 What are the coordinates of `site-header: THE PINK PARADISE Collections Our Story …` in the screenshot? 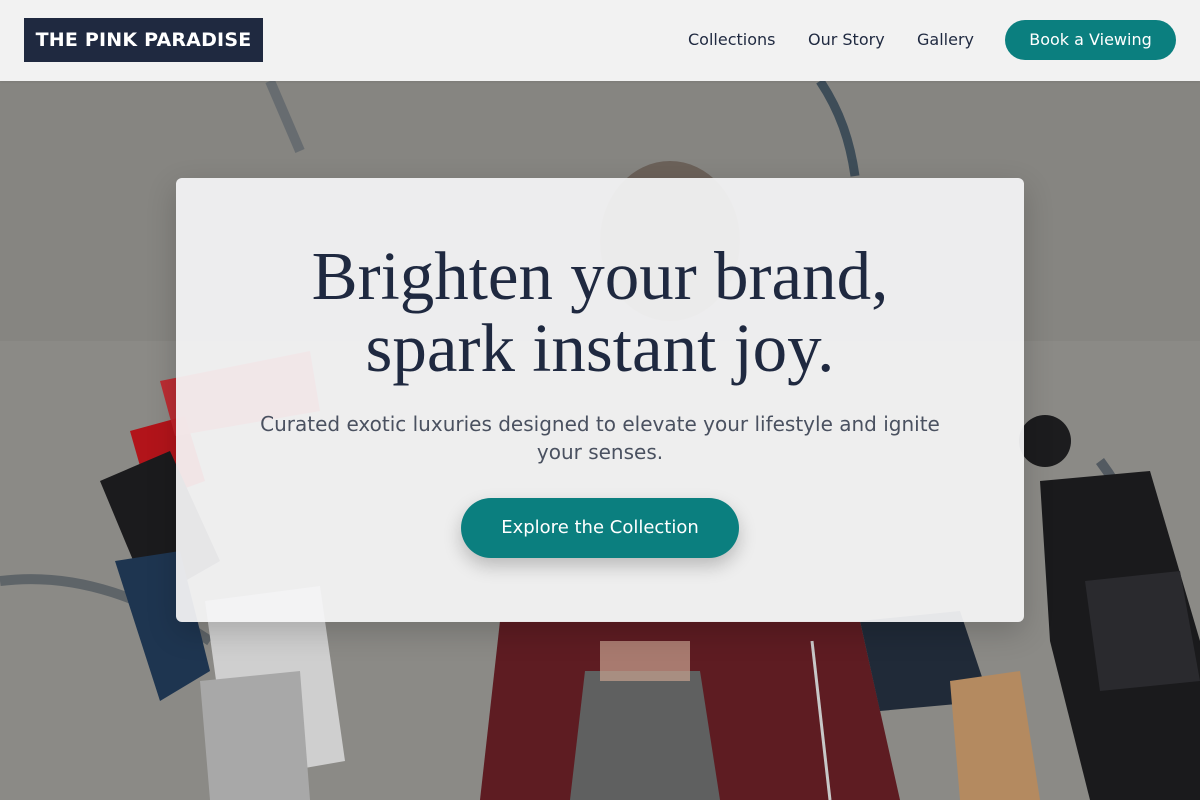 It's located at (600, 40).